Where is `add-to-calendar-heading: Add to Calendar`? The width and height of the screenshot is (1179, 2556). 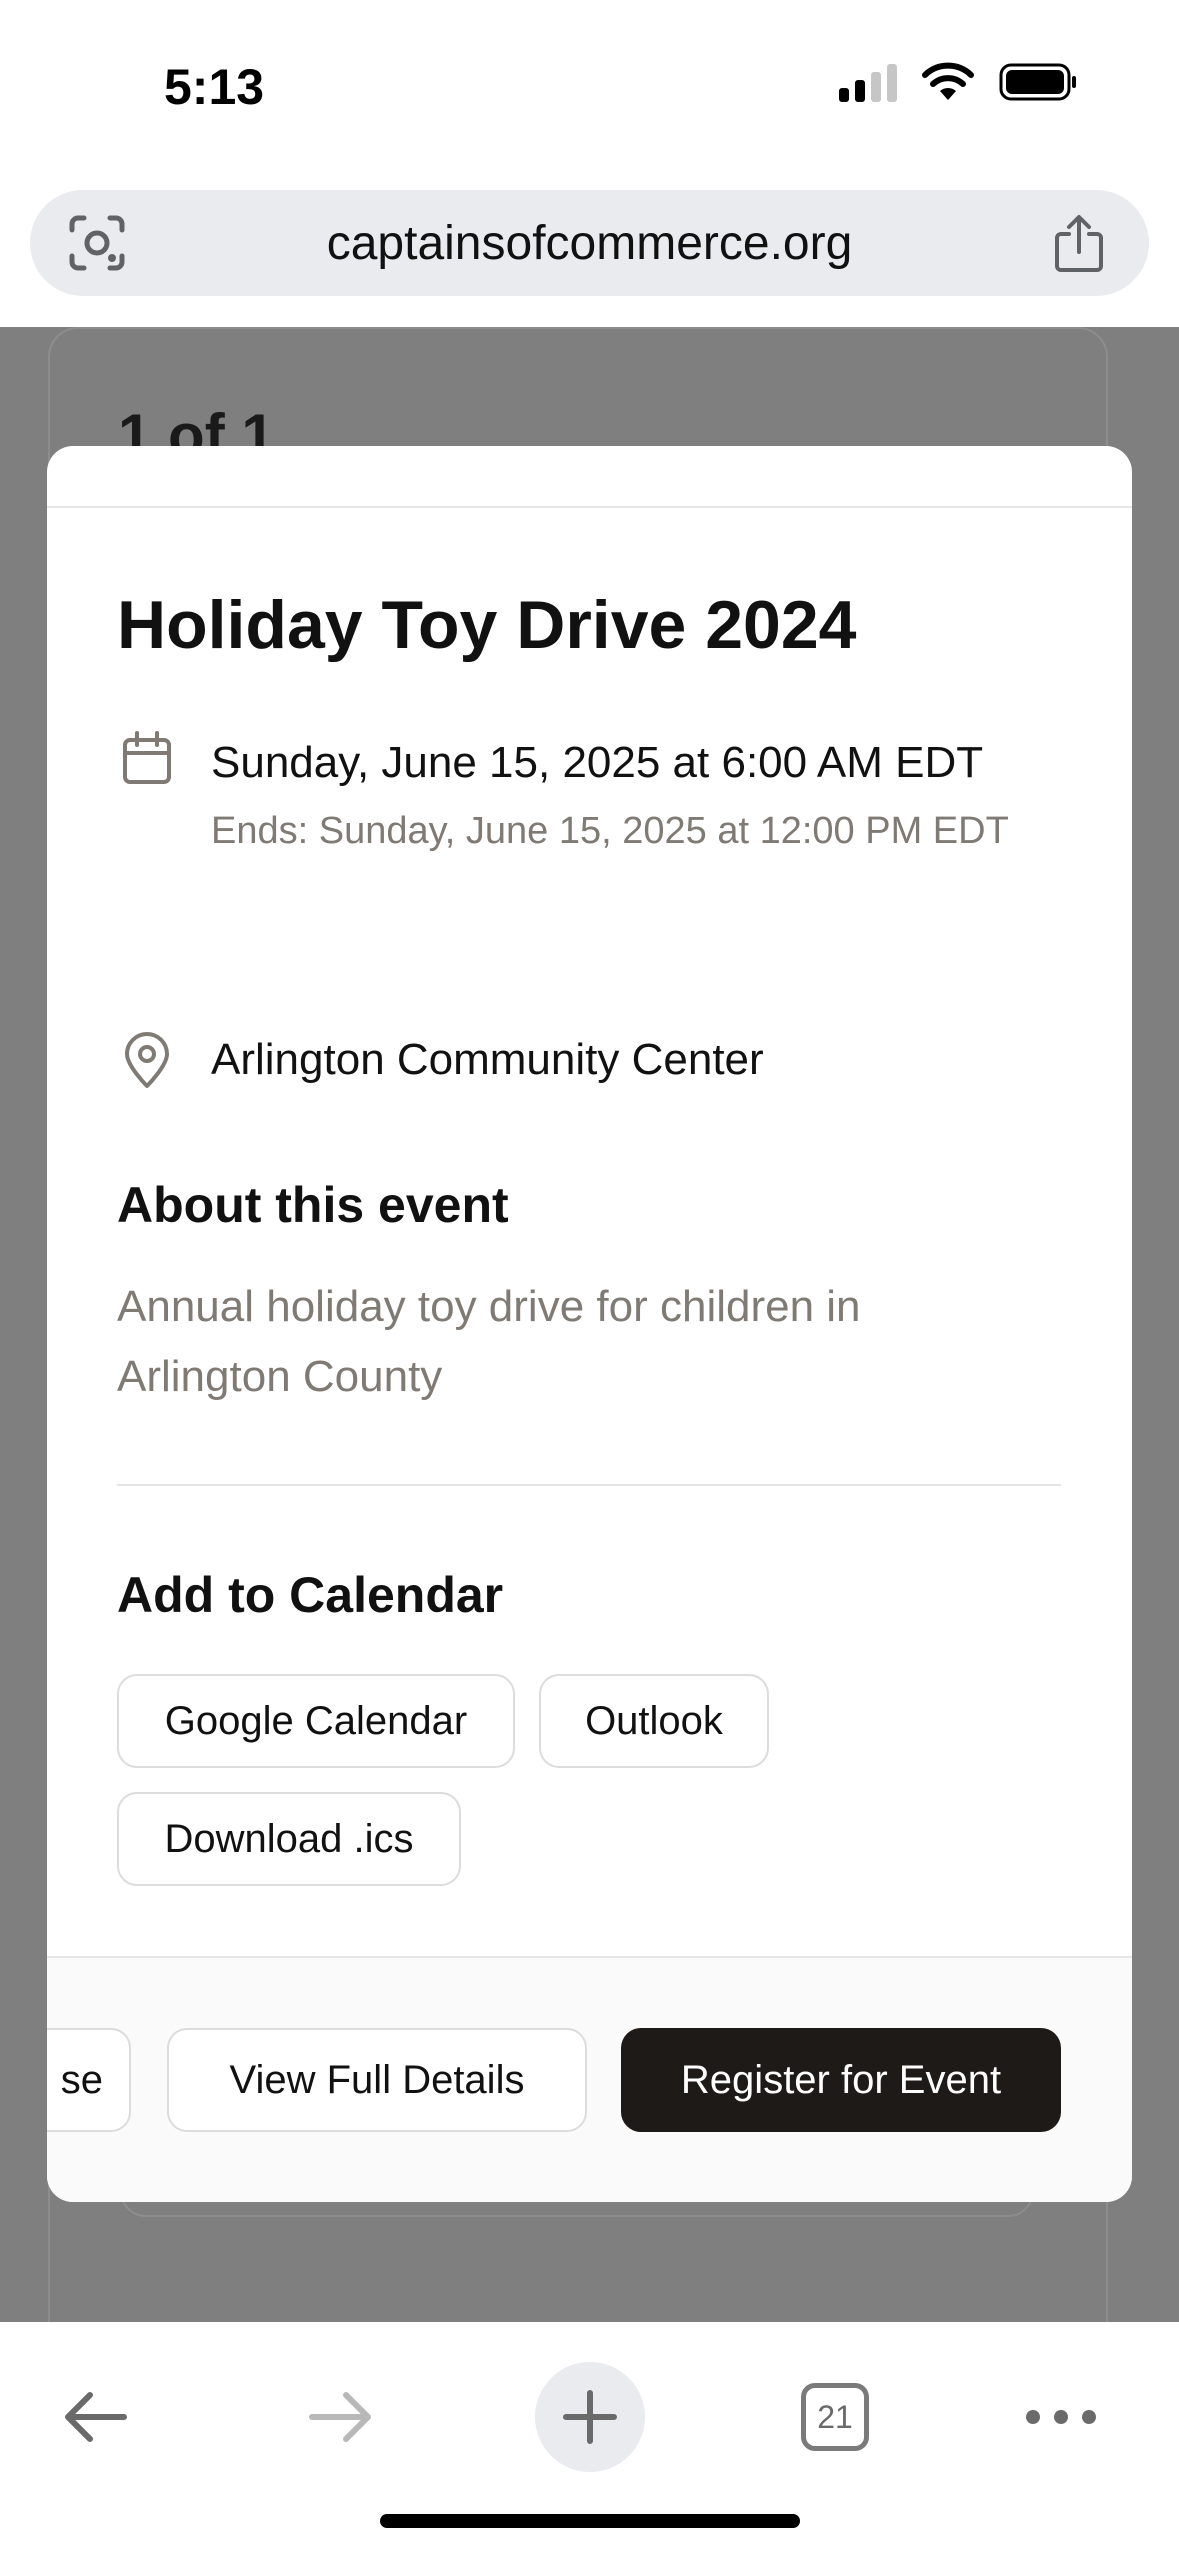
add-to-calendar-heading: Add to Calendar is located at coordinates (310, 1595).